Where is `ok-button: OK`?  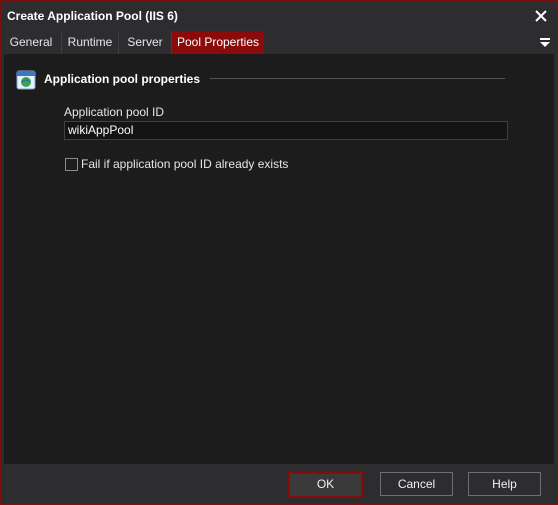
ok-button: OK is located at coordinates (325, 485).